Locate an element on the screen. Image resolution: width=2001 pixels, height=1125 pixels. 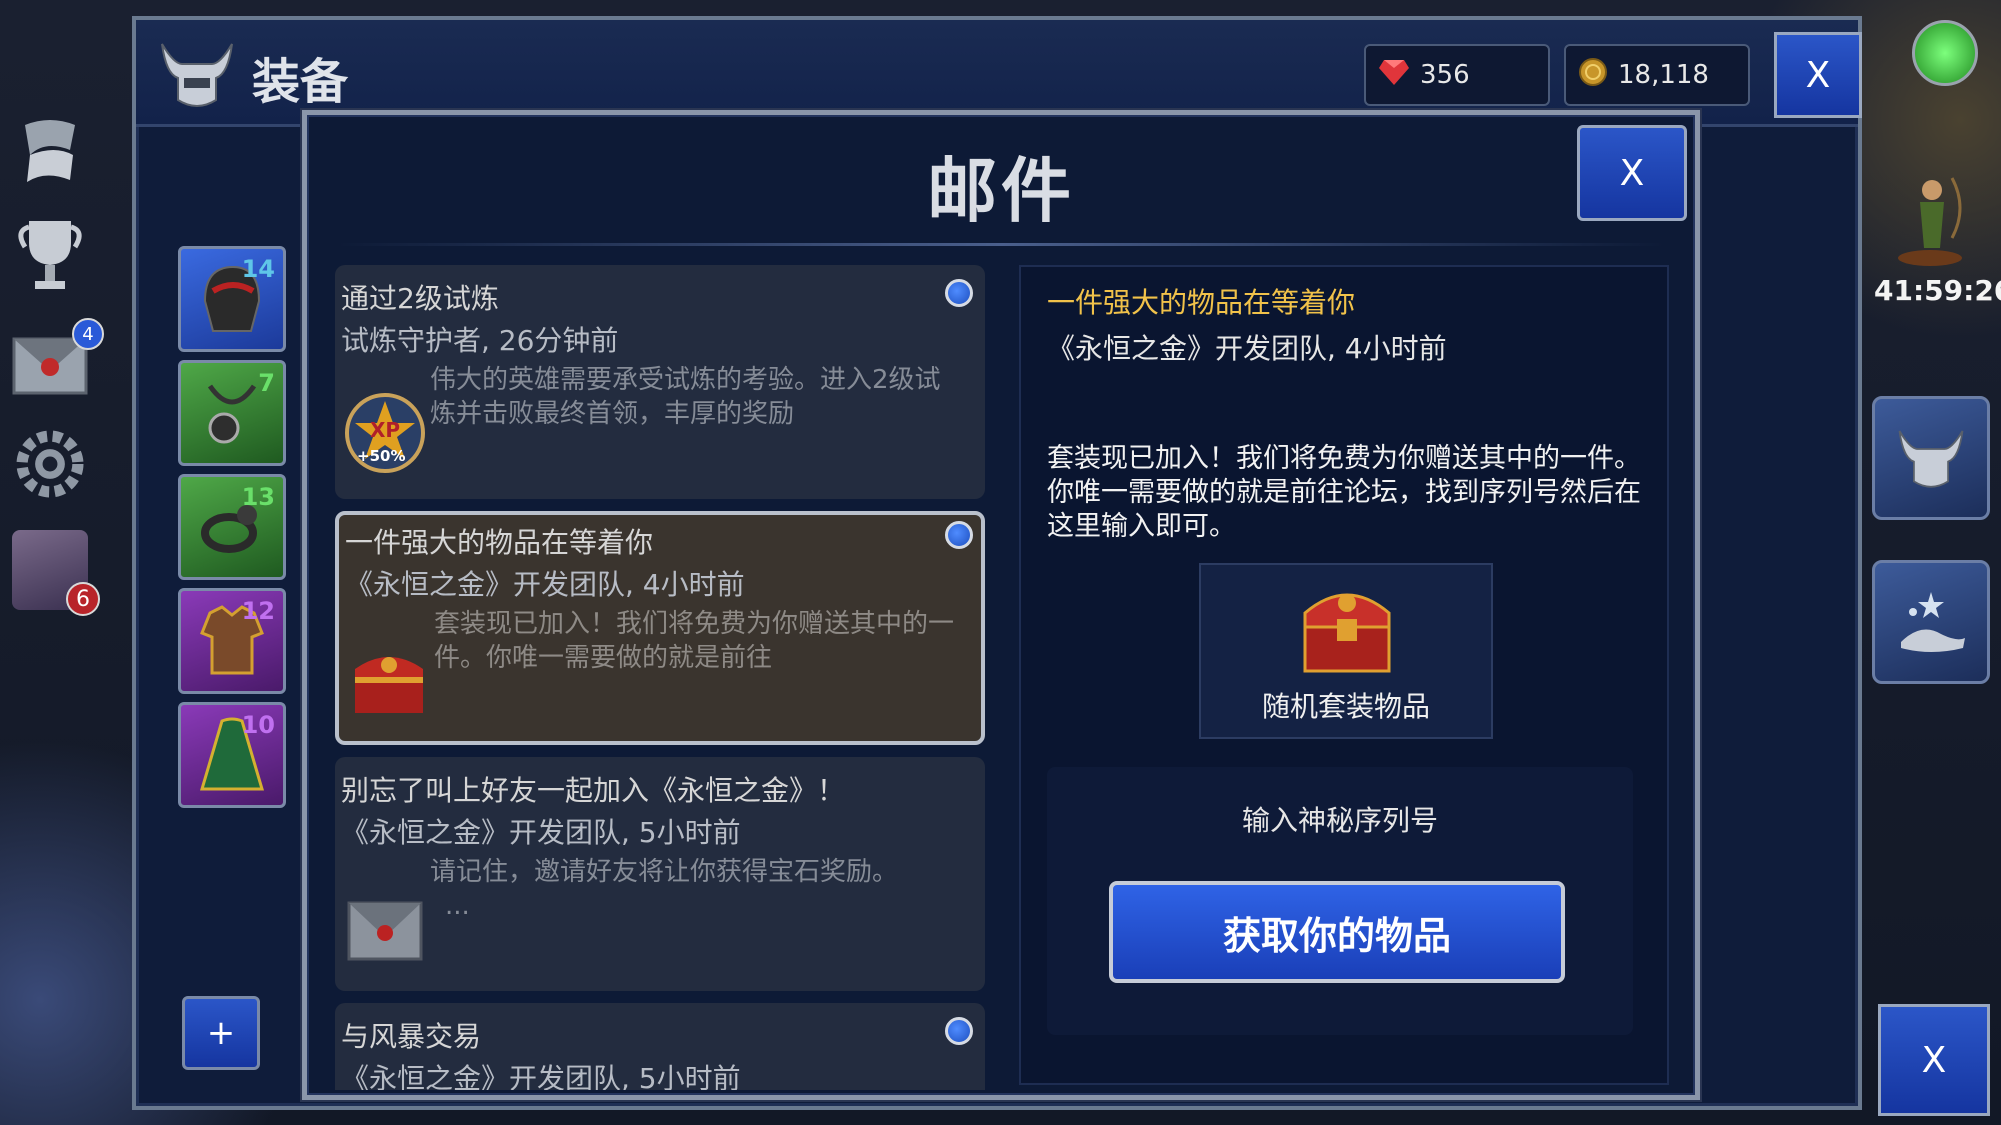
serial-code-label: 输入神秘序列号 is located at coordinates (1339, 820).